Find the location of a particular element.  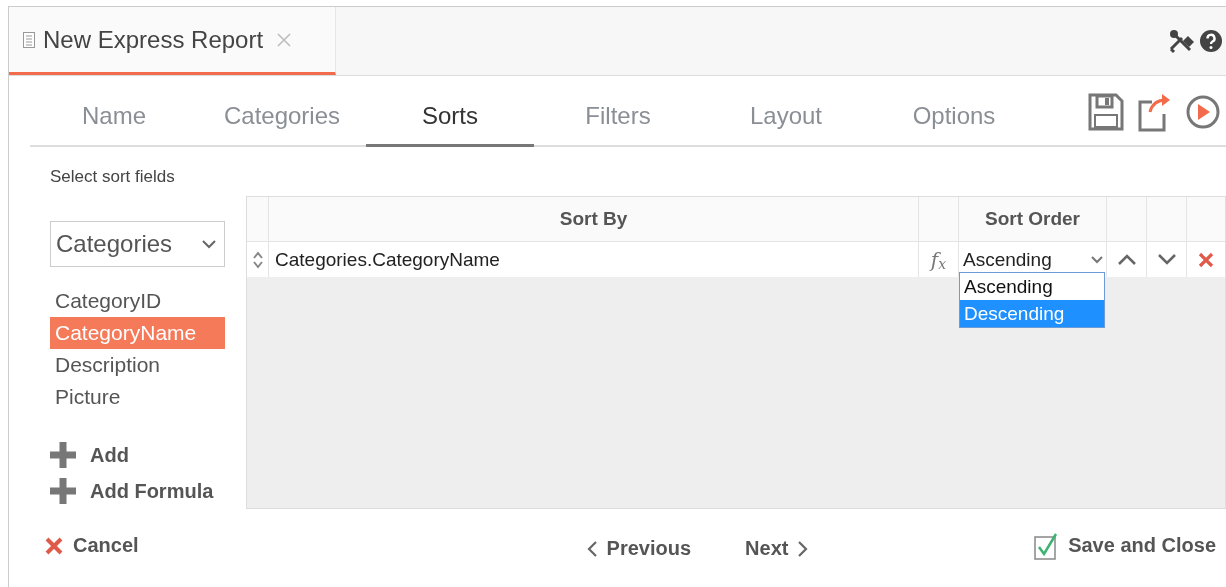

checkbox-tick-icon is located at coordinates (1046, 545).